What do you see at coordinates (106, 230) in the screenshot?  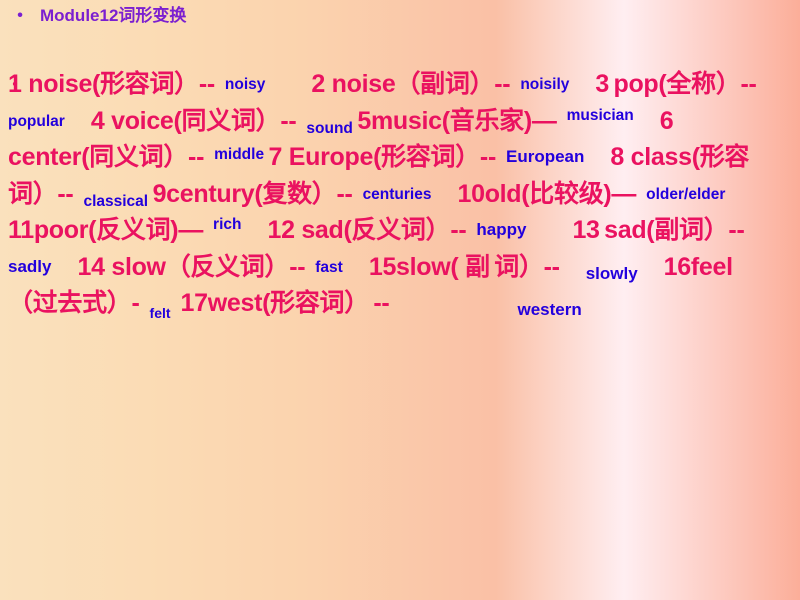 I see `question-11: 11poor(反义词)—` at bounding box center [106, 230].